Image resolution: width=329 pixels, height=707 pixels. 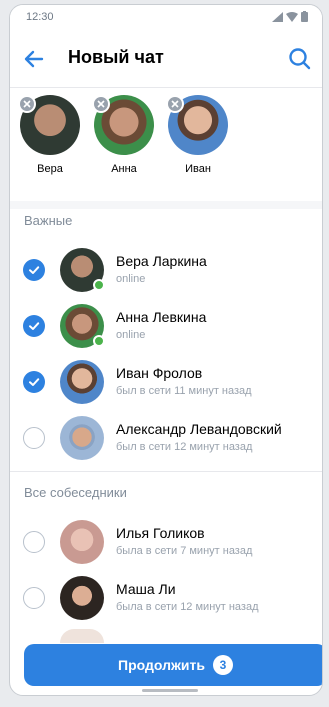 What do you see at coordinates (170, 690) in the screenshot?
I see `home-indicator` at bounding box center [170, 690].